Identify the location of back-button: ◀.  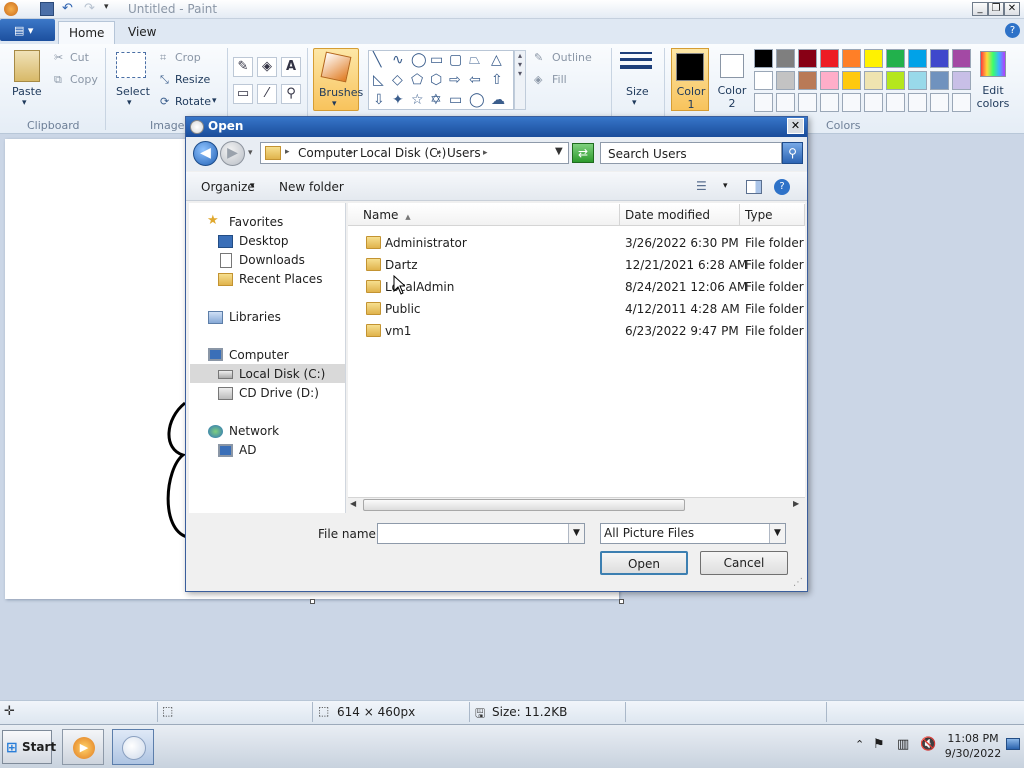
(205, 153).